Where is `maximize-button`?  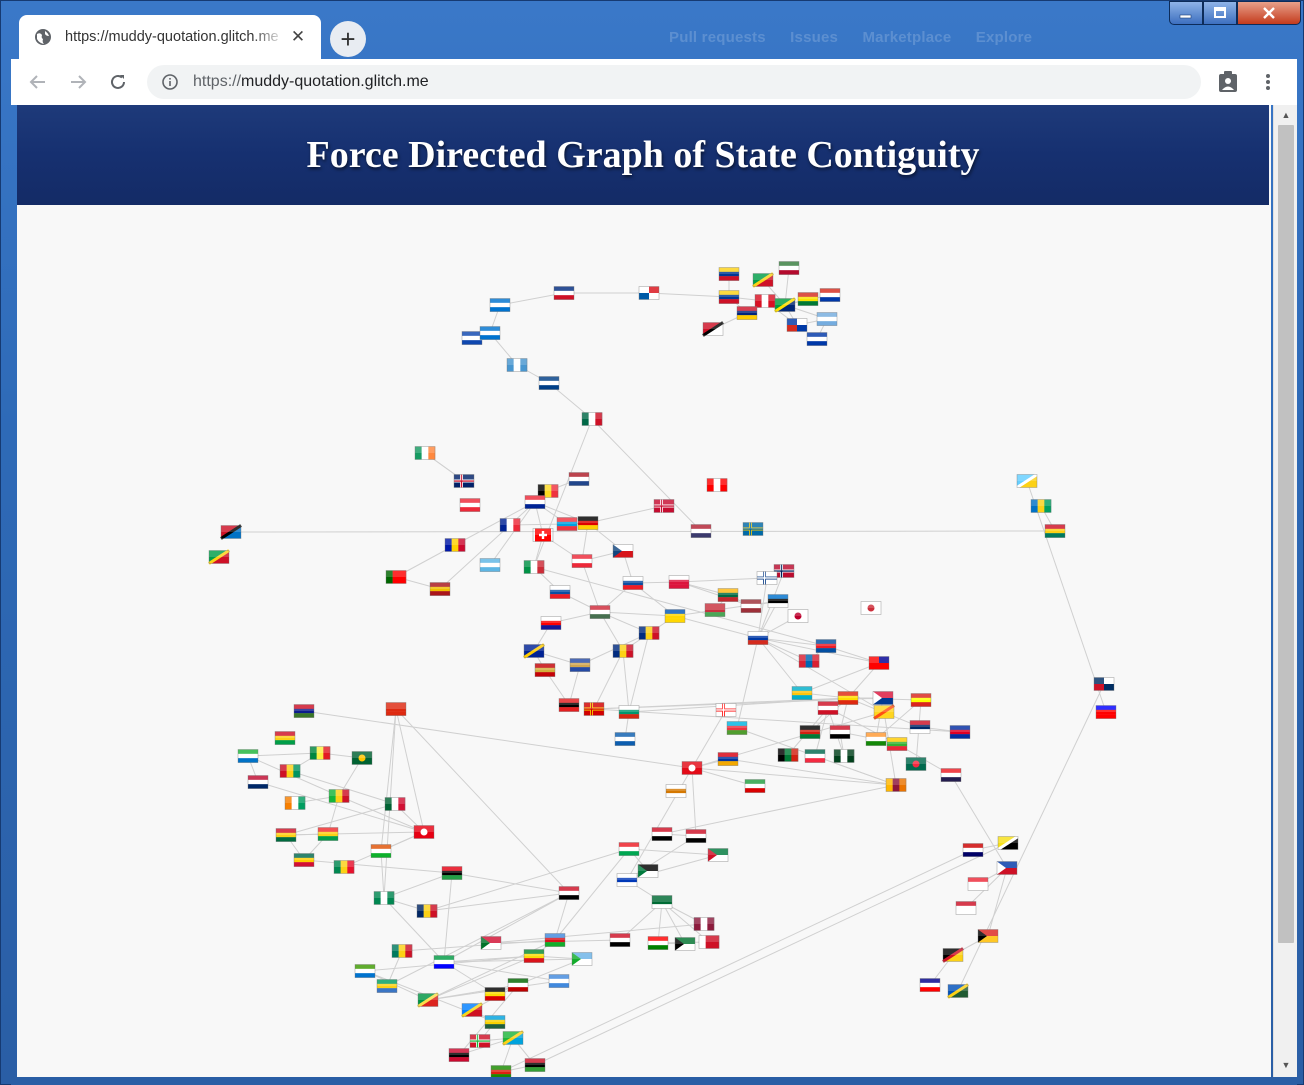
maximize-button is located at coordinates (1220, 13).